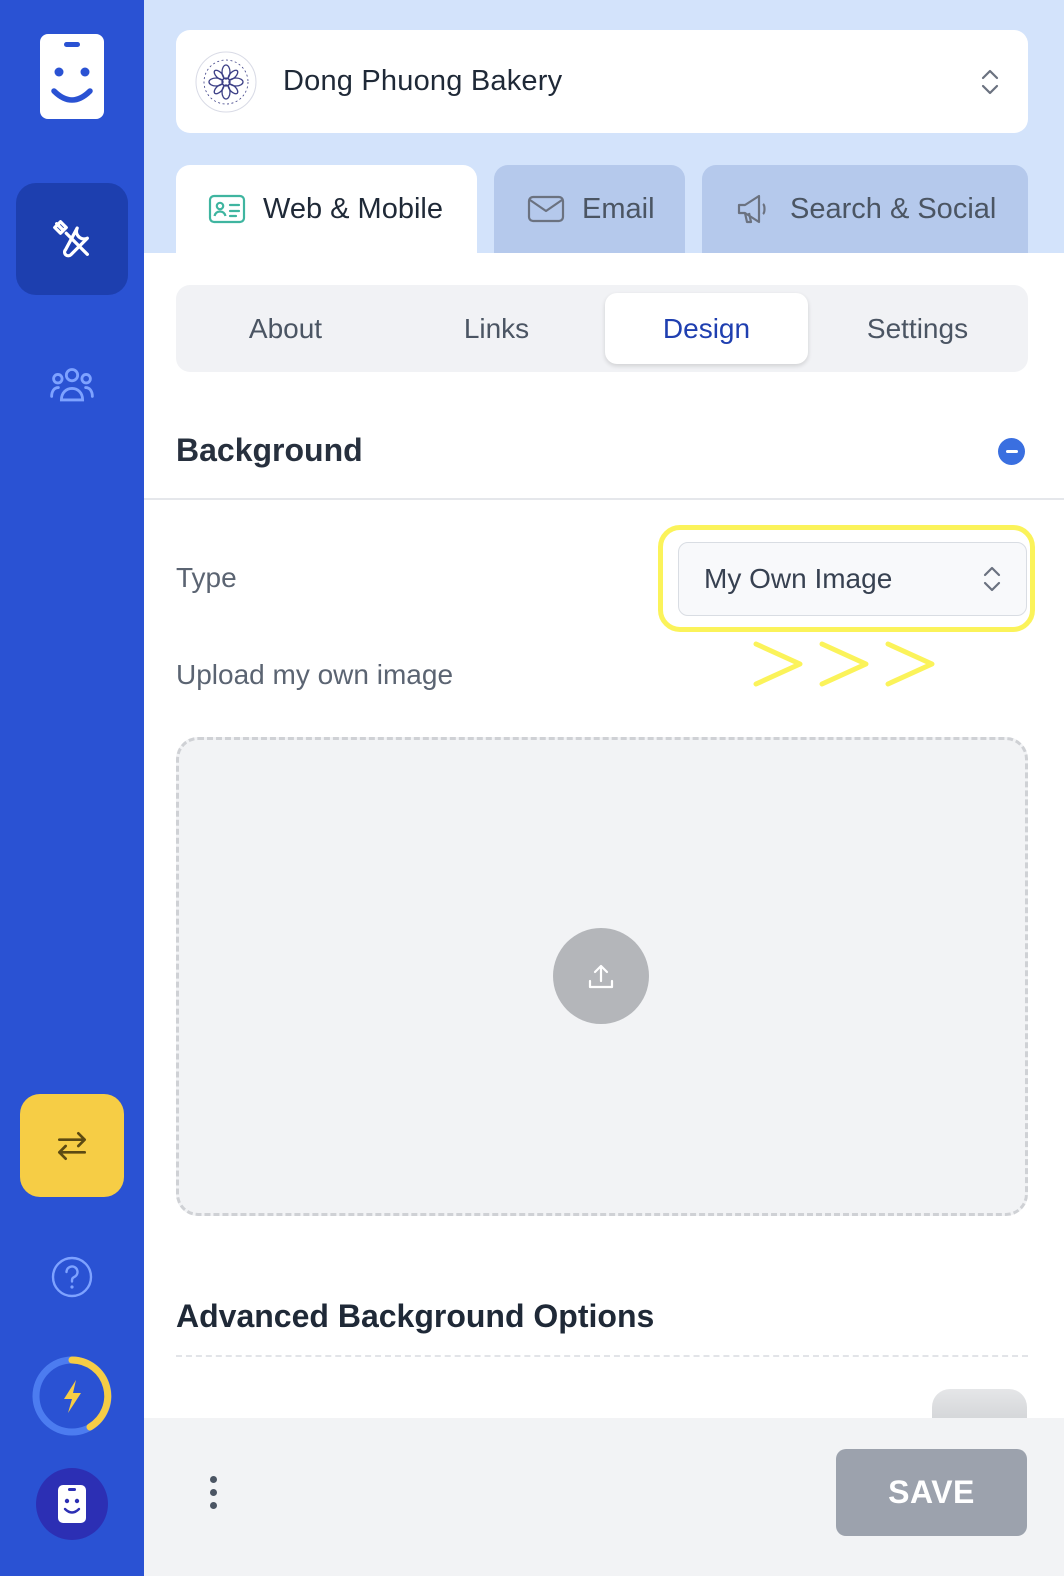  I want to click on business-selector: Dong Phuong Bakery, so click(602, 81).